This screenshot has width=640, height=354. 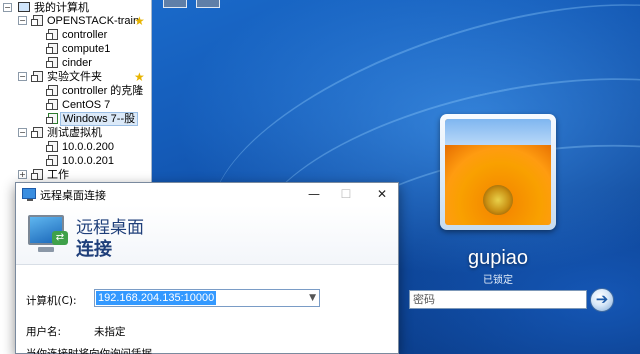 What do you see at coordinates (29, 194) in the screenshot?
I see `rdp-app-icon` at bounding box center [29, 194].